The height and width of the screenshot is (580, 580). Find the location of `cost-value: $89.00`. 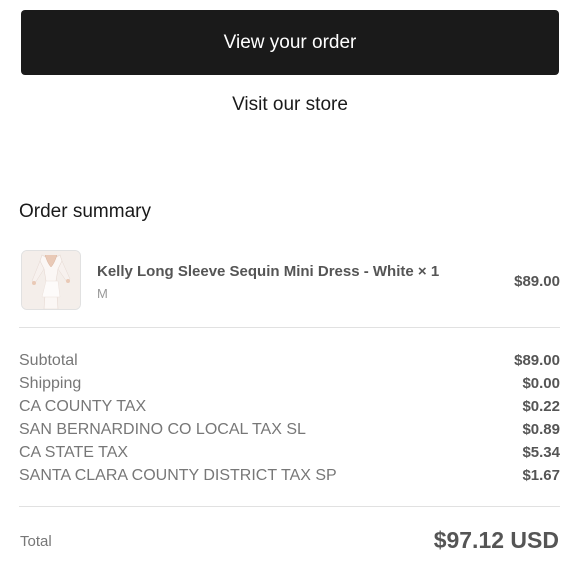

cost-value: $89.00 is located at coordinates (537, 360).